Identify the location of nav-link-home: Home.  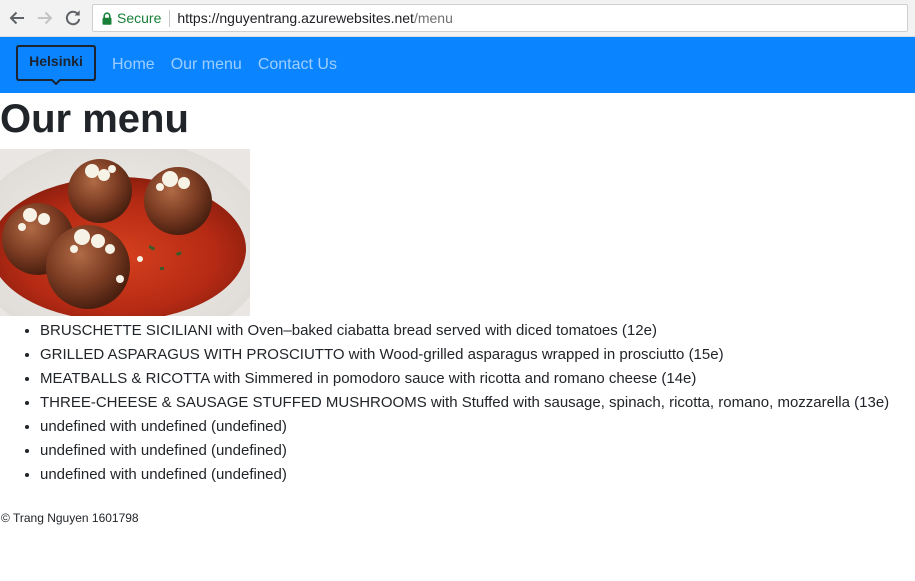
(133, 65).